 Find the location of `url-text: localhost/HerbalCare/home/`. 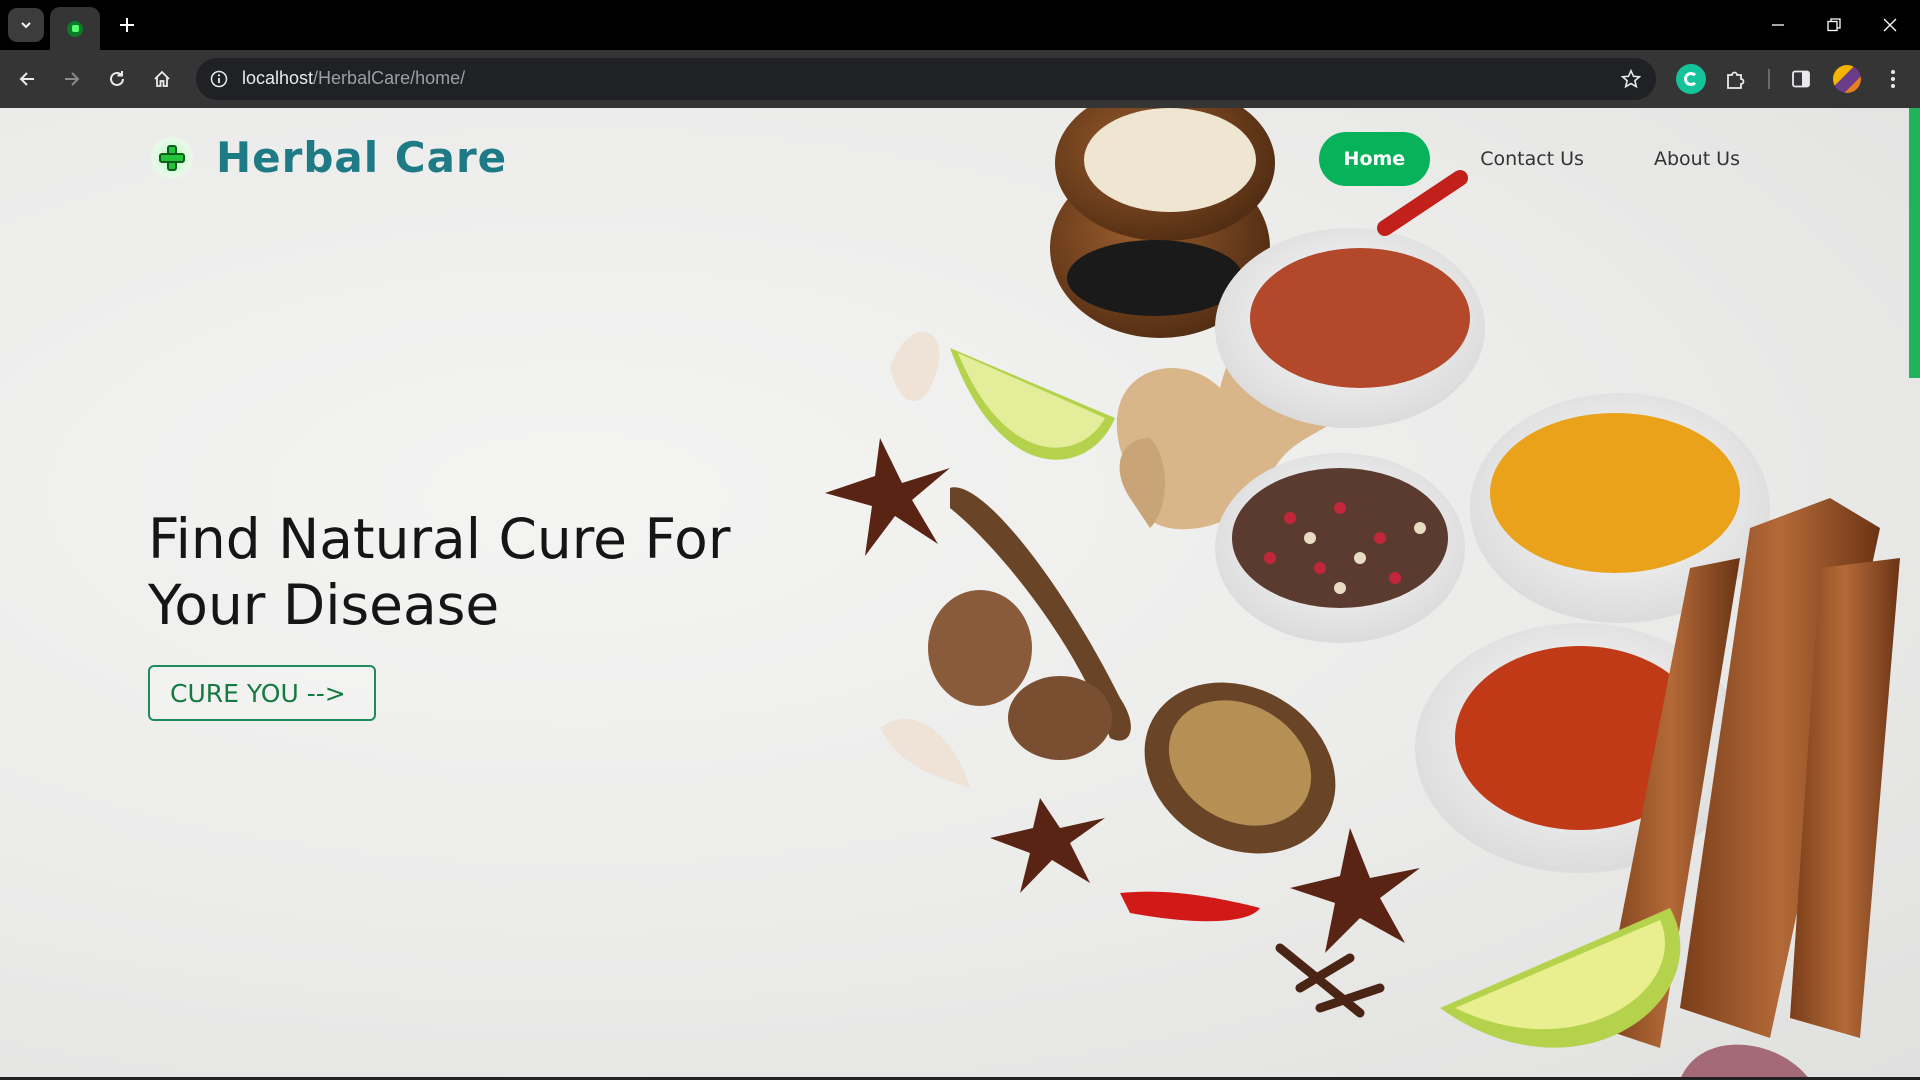

url-text: localhost/HerbalCare/home/ is located at coordinates (353, 78).